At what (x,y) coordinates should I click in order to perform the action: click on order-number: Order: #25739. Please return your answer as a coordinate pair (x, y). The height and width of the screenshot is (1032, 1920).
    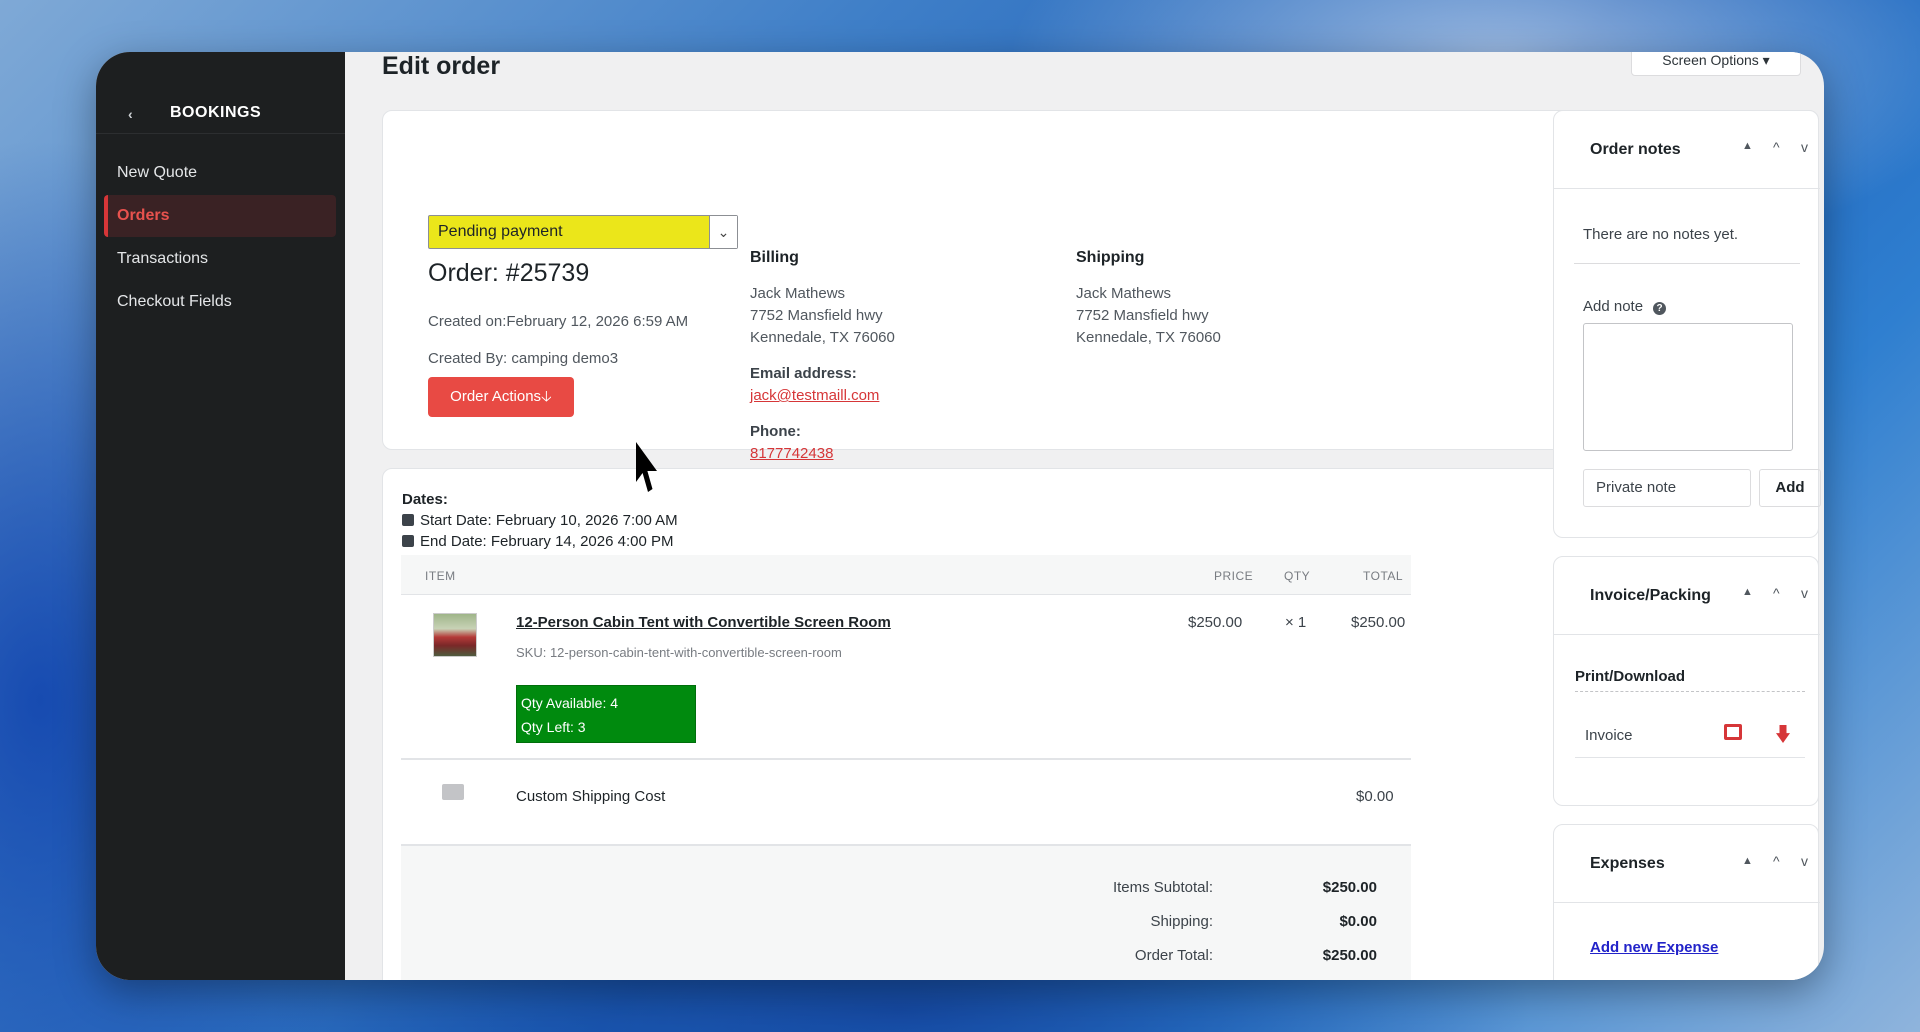
    Looking at the image, I should click on (509, 273).